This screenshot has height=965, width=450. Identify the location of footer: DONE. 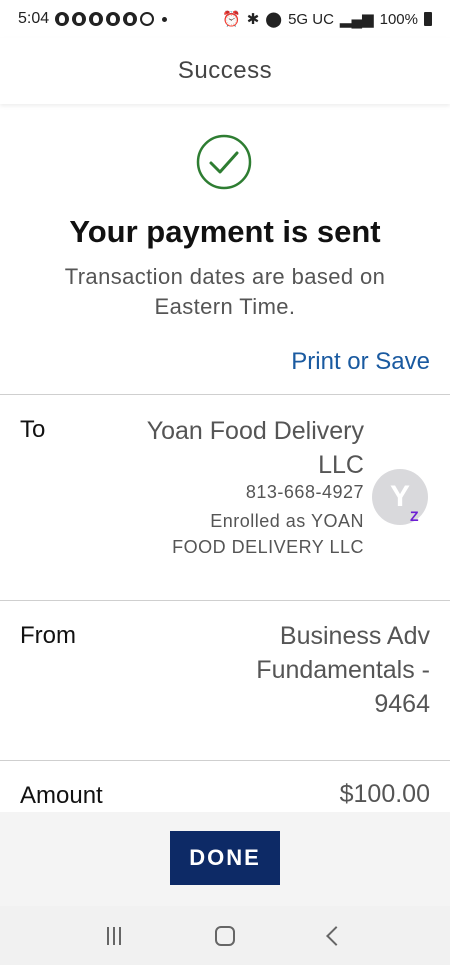
(225, 859).